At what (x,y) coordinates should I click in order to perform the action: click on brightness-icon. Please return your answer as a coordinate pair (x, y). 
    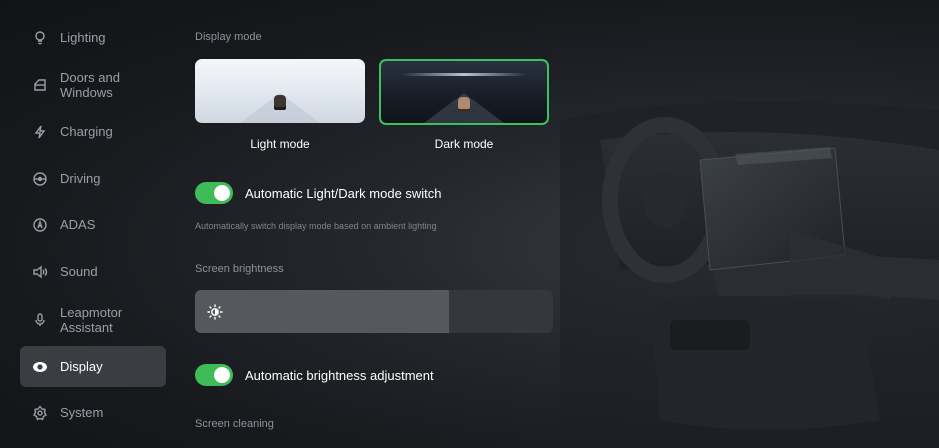
    Looking at the image, I should click on (215, 312).